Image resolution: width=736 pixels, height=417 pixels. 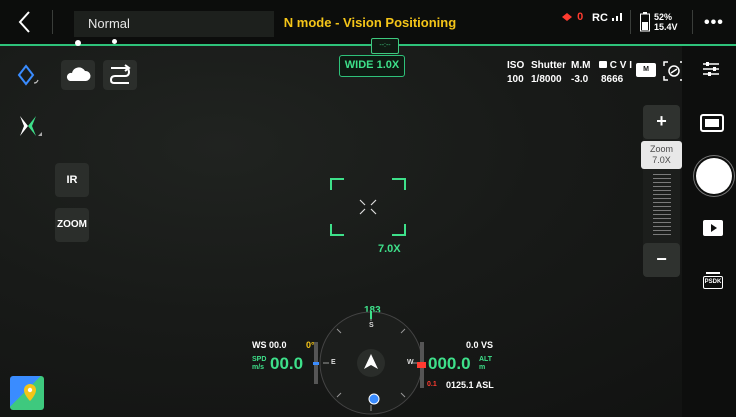 What do you see at coordinates (109, 23) in the screenshot?
I see `flight-mode-label: Normal` at bounding box center [109, 23].